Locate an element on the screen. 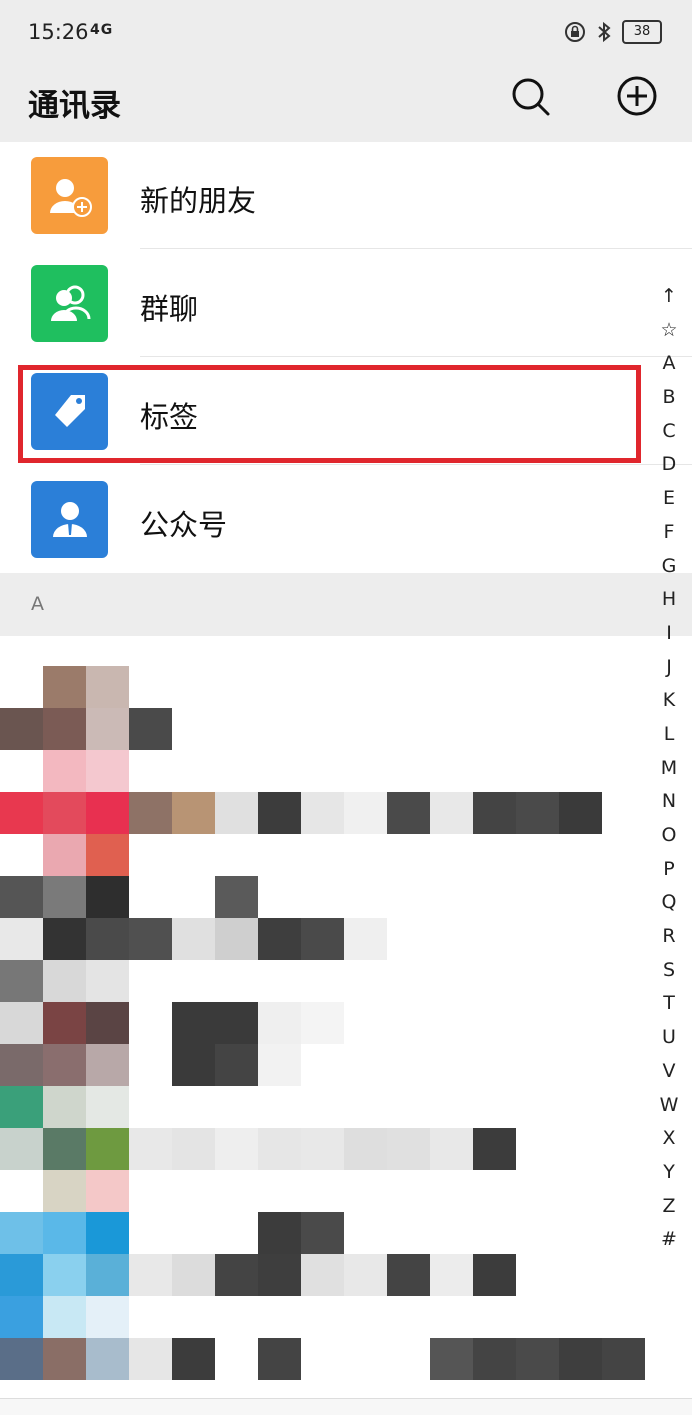 Image resolution: width=692 pixels, height=1415 pixels. index-letter: J is located at coordinates (669, 668).